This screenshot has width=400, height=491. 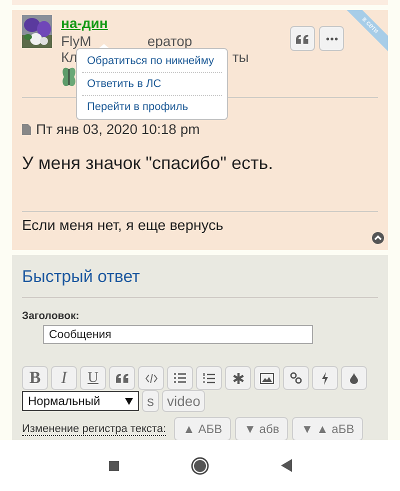 What do you see at coordinates (80, 401) in the screenshot?
I see `font-size-select: Нормальный` at bounding box center [80, 401].